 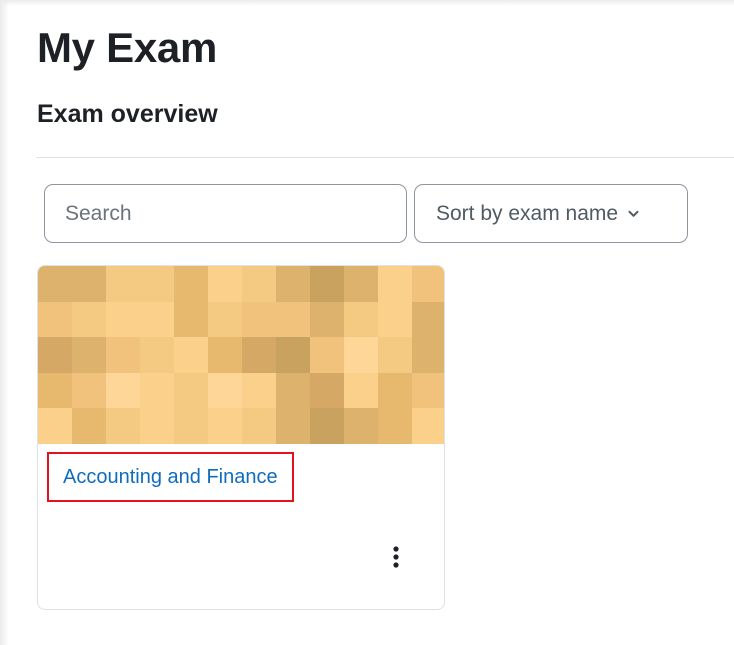 What do you see at coordinates (367, 3) in the screenshot?
I see `top-edge-shadow` at bounding box center [367, 3].